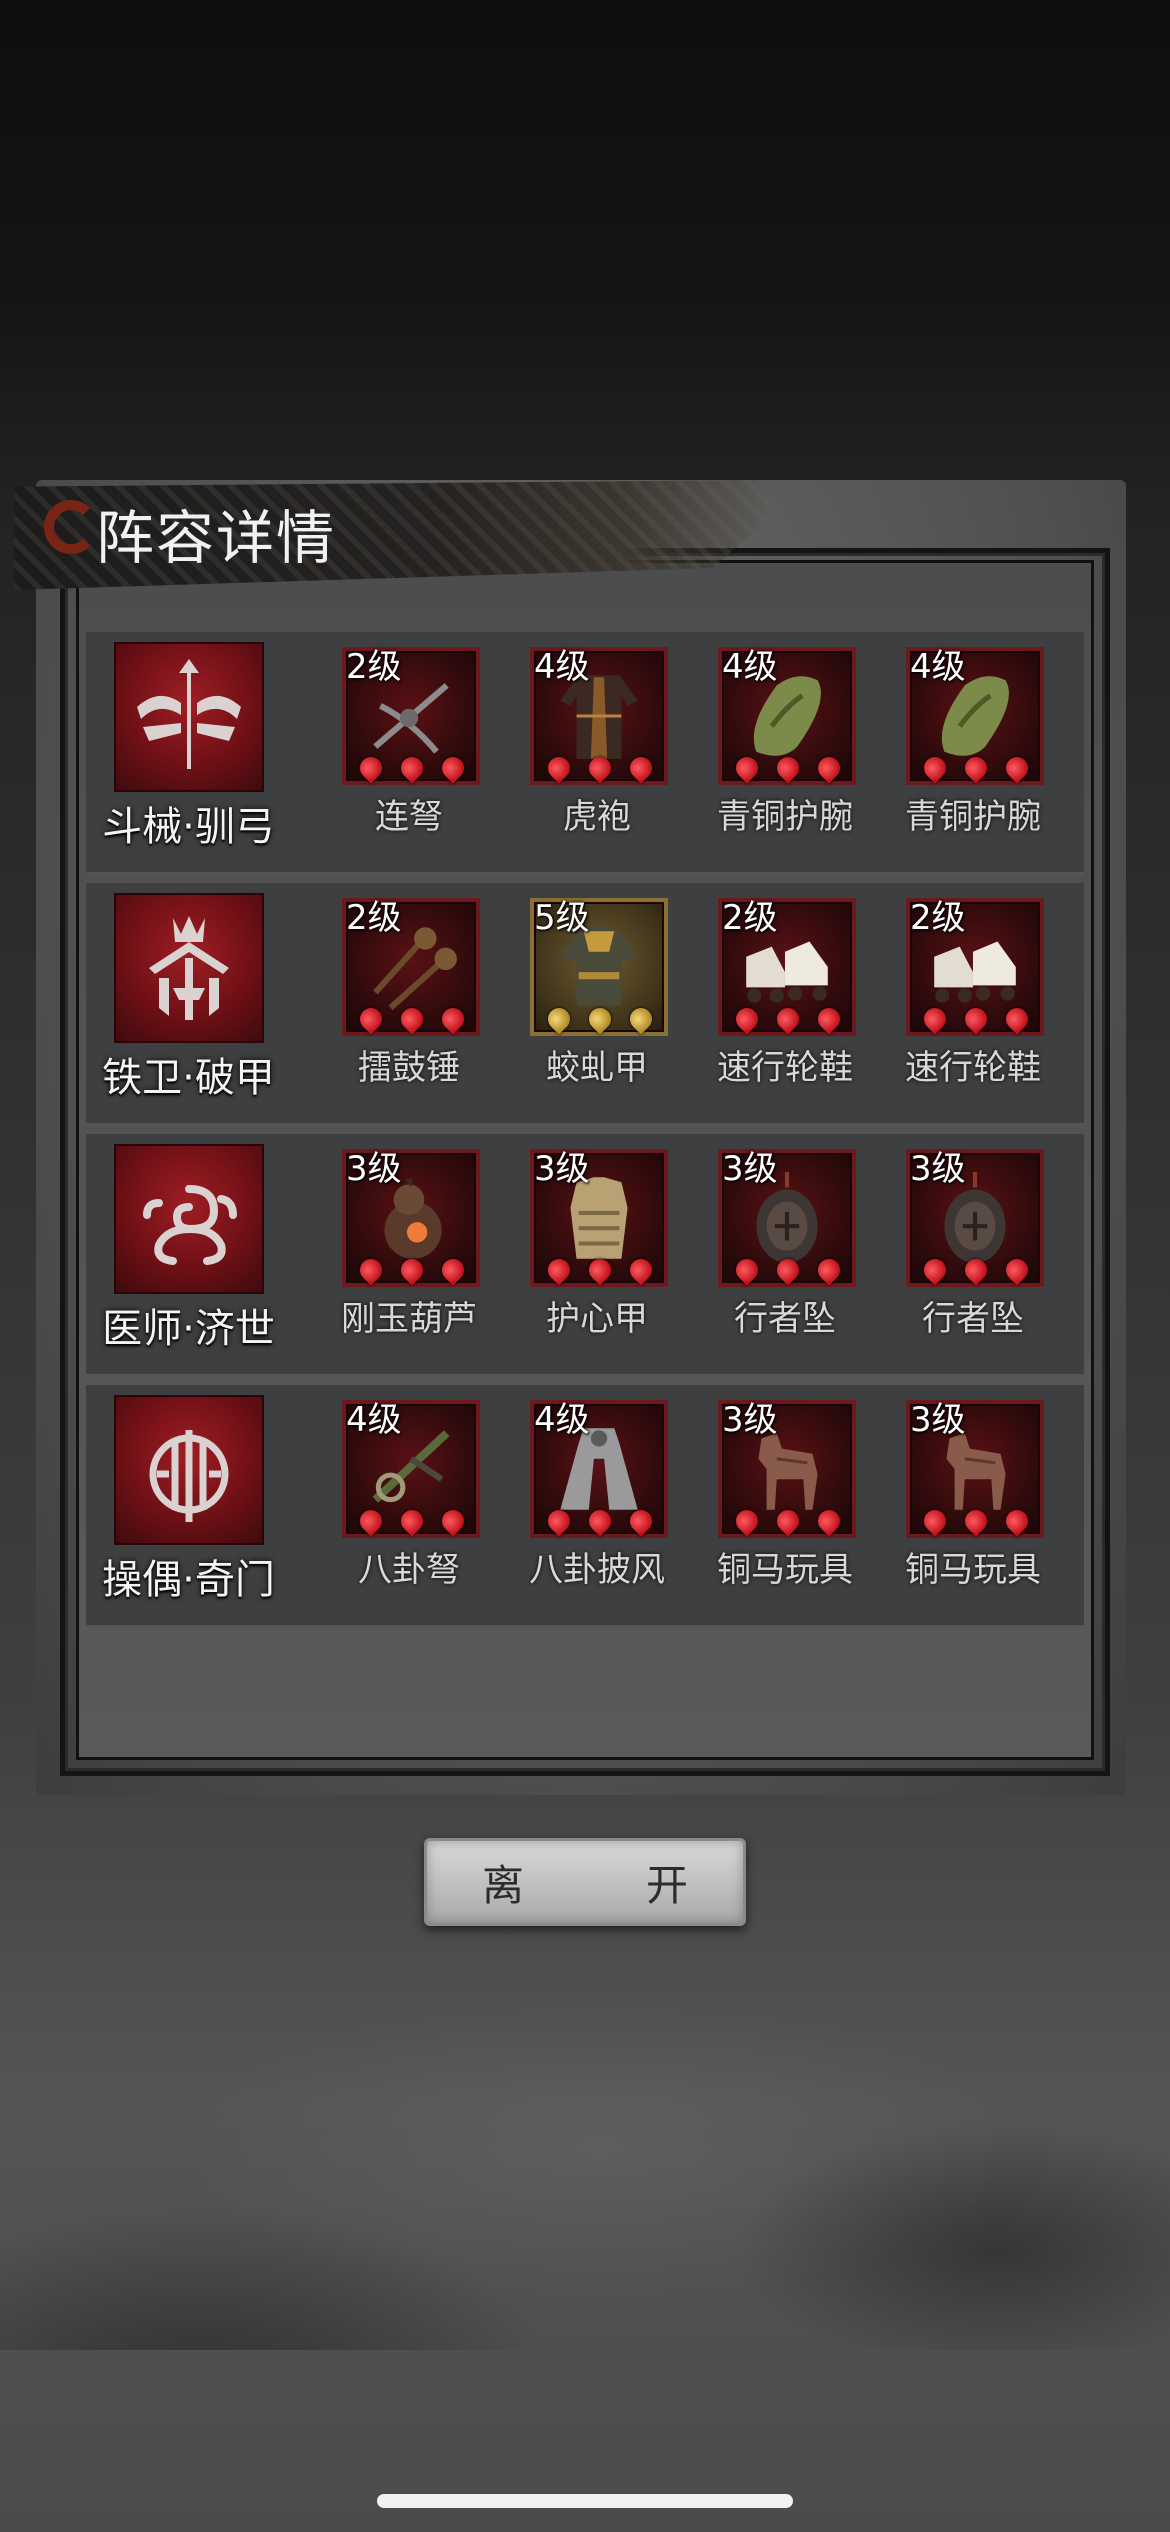  I want to click on role-name: 医师·济世, so click(188, 1329).